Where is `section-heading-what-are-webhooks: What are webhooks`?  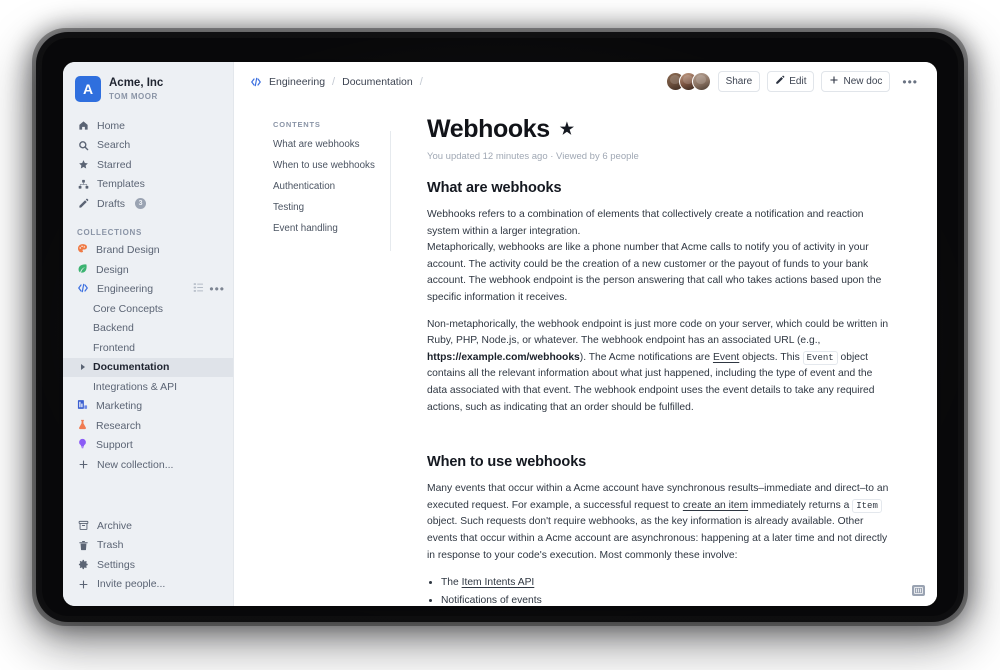
section-heading-what-are-webhooks: What are webhooks is located at coordinates (494, 188).